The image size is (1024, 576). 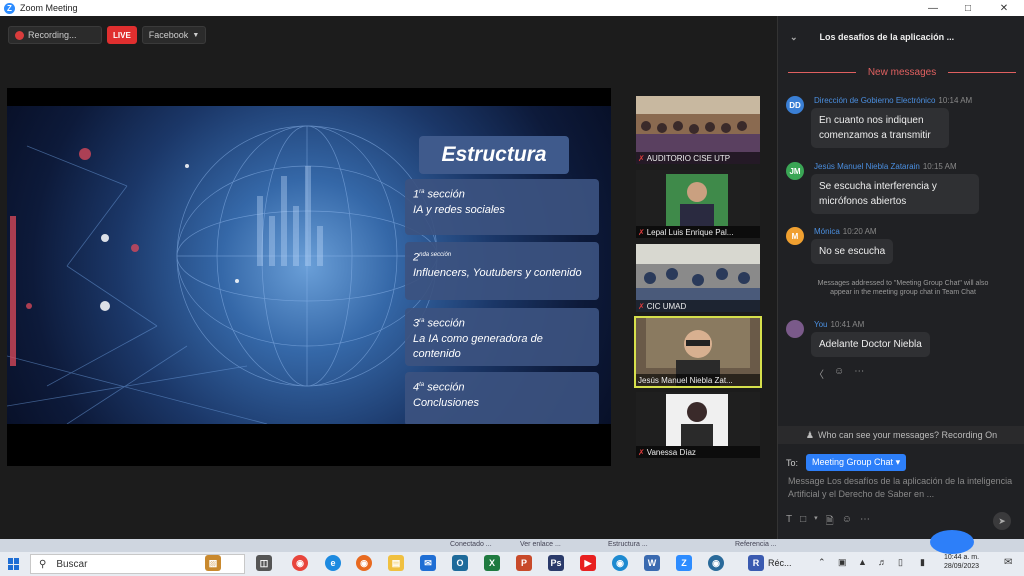 What do you see at coordinates (1002, 521) in the screenshot?
I see `send-button: ➤` at bounding box center [1002, 521].